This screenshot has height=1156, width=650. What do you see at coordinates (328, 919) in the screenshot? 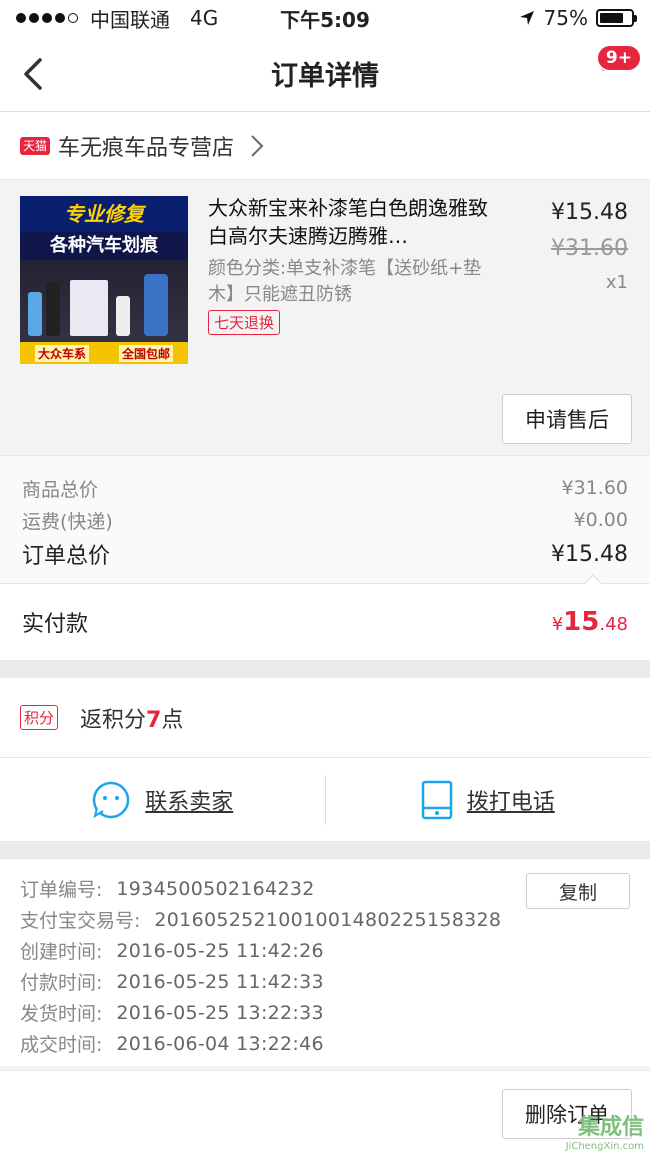
I see `order-info-value: 2016052521001001480225158328` at bounding box center [328, 919].